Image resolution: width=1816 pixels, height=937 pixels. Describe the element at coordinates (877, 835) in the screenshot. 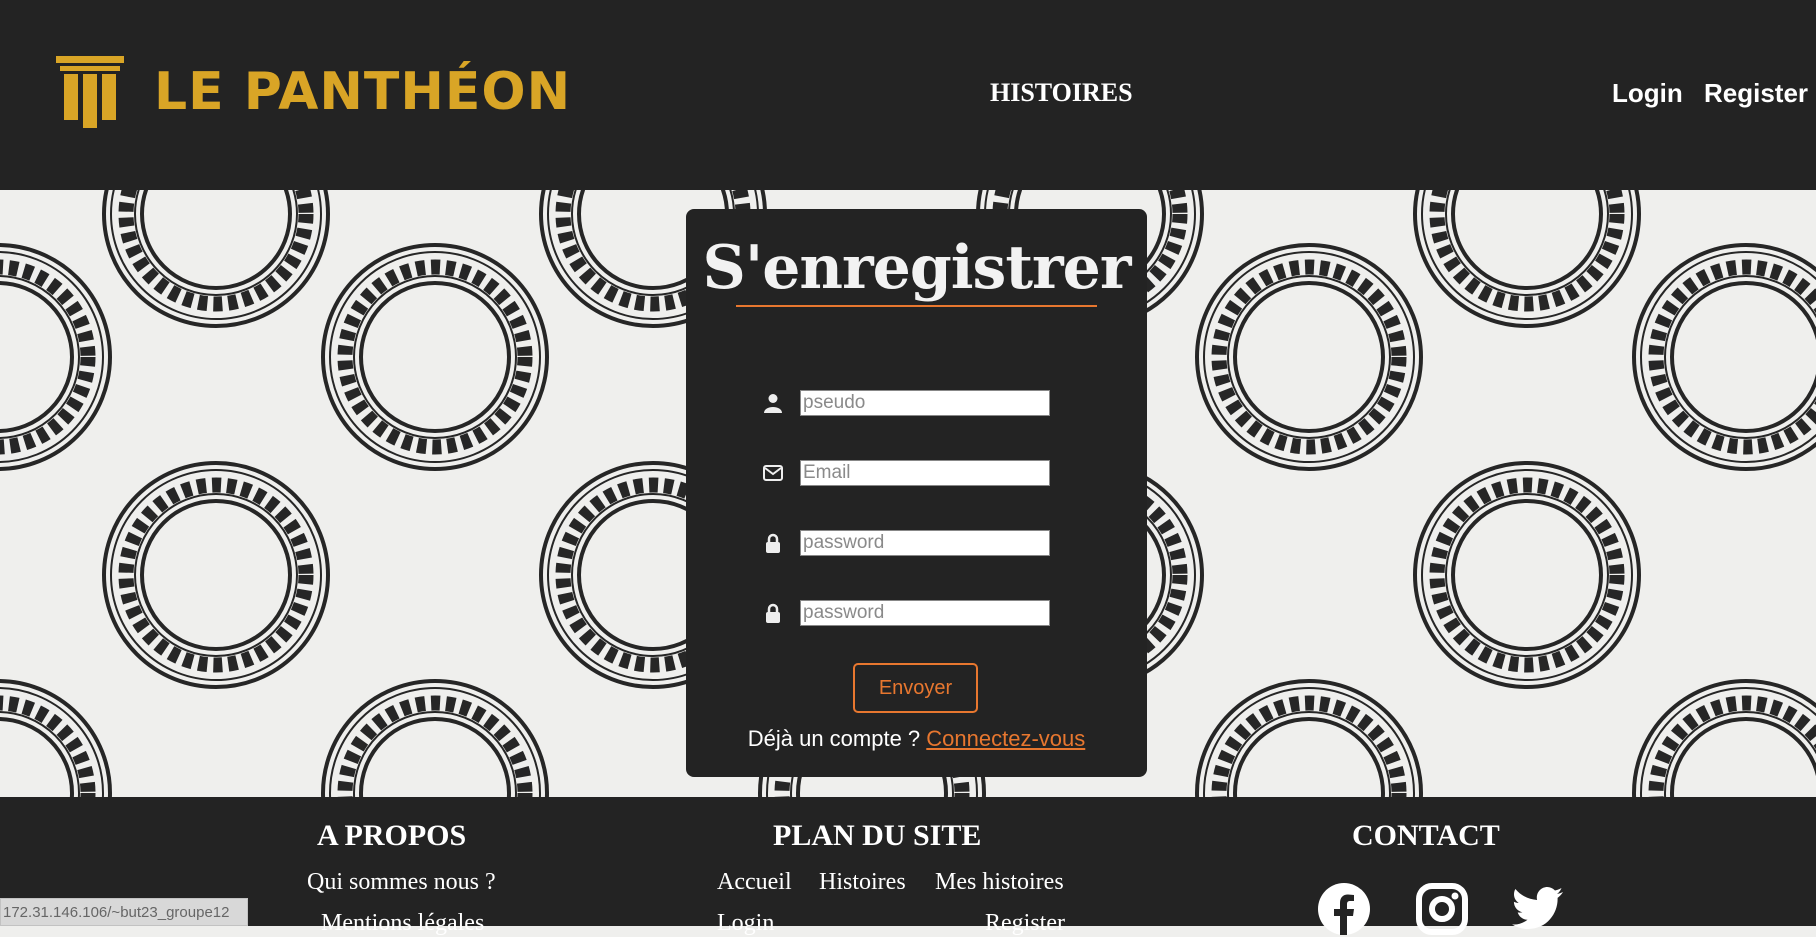

I see `sitemap-heading: PLAN DU SITE` at that location.